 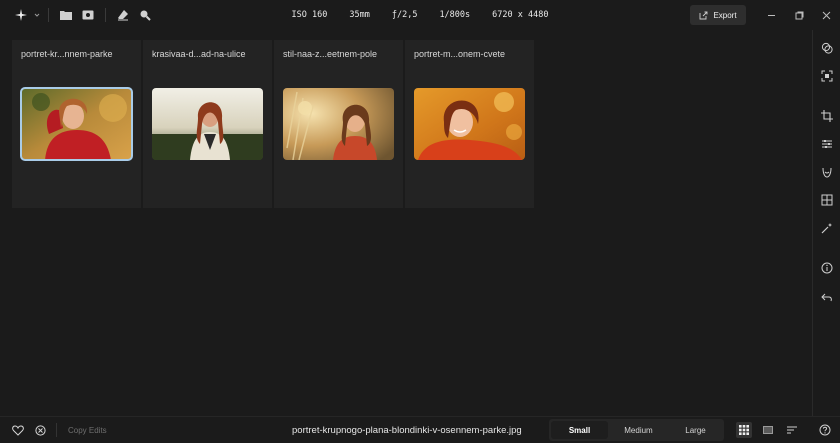 I want to click on thumbnail-title: portret-m...onem-cvete, so click(x=460, y=54).